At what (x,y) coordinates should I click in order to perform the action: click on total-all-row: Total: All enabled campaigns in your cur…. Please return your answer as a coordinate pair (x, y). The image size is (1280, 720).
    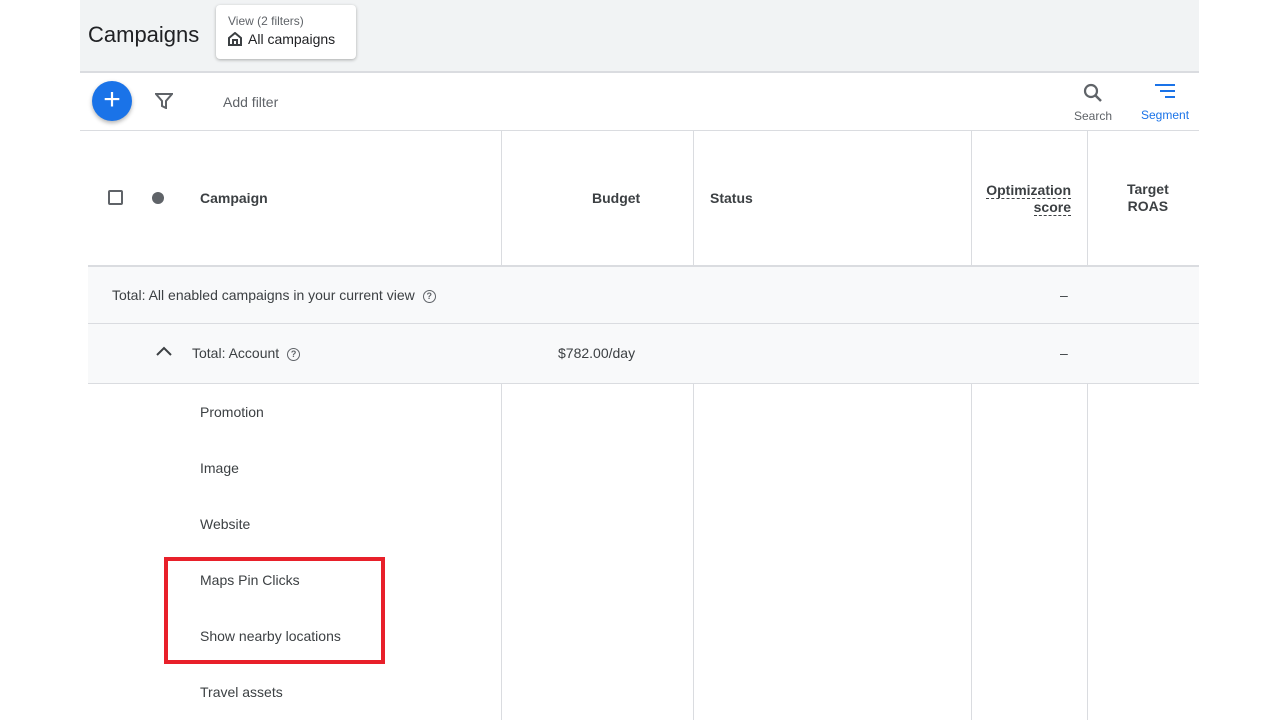
    Looking at the image, I should click on (643, 295).